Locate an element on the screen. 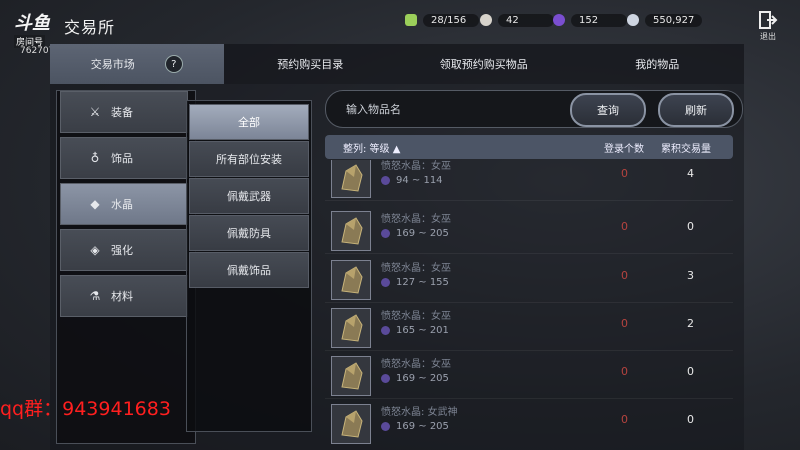 This screenshot has height=450, width=800. douyu-logo: 斗鱼 is located at coordinates (37, 22).